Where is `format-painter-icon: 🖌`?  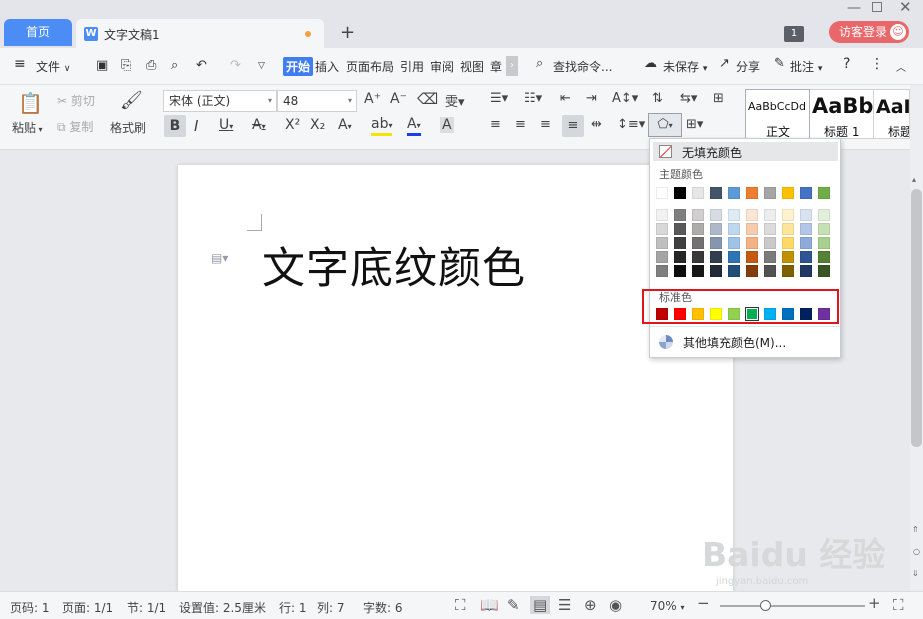 format-painter-icon: 🖌 is located at coordinates (131, 100).